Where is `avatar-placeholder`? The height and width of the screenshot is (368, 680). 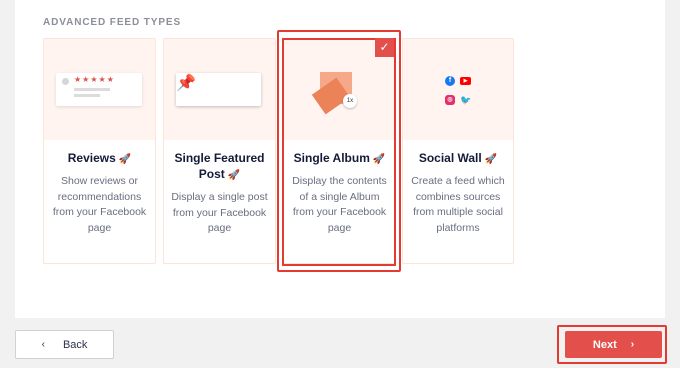
avatar-placeholder is located at coordinates (65, 81).